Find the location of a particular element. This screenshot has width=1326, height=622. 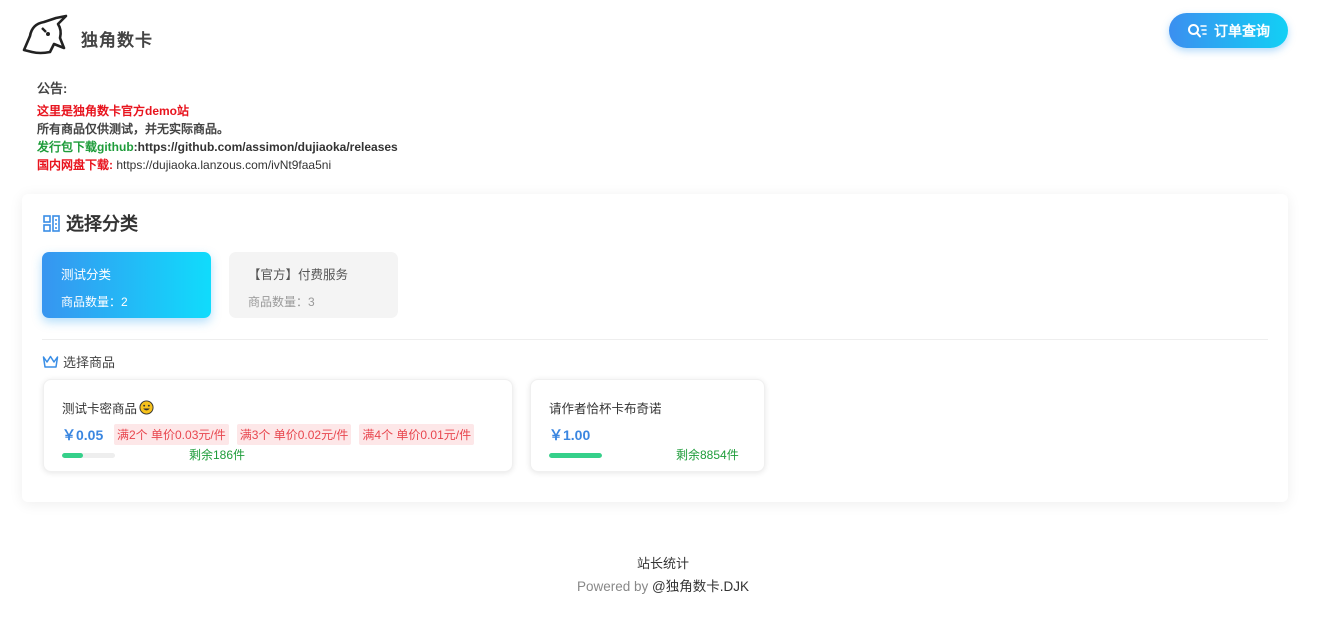

announcement-title: 公告: is located at coordinates (52, 88).